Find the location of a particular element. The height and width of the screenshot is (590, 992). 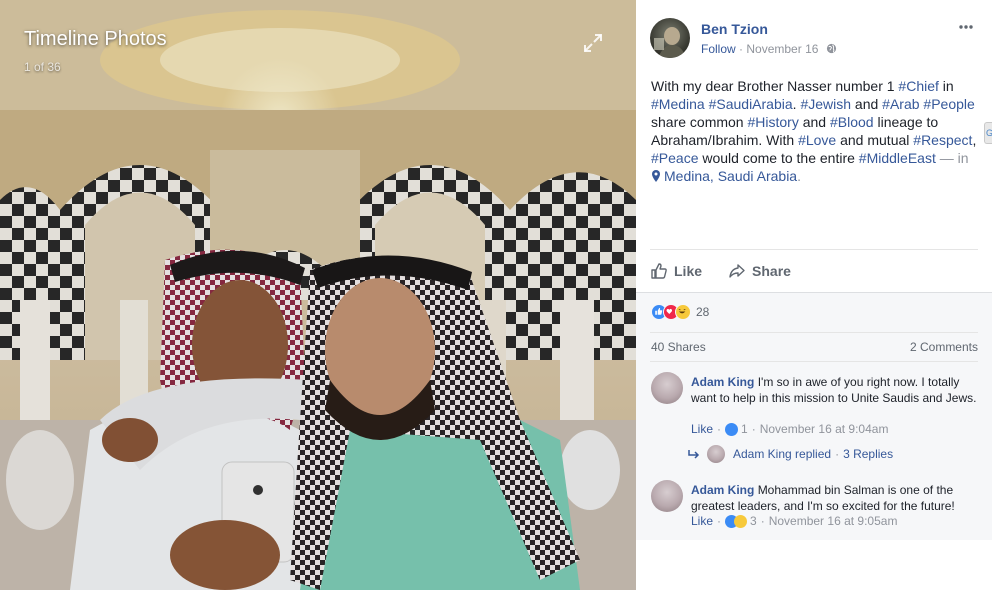

location-link: Medina, Saudi Arabia is located at coordinates (730, 176).